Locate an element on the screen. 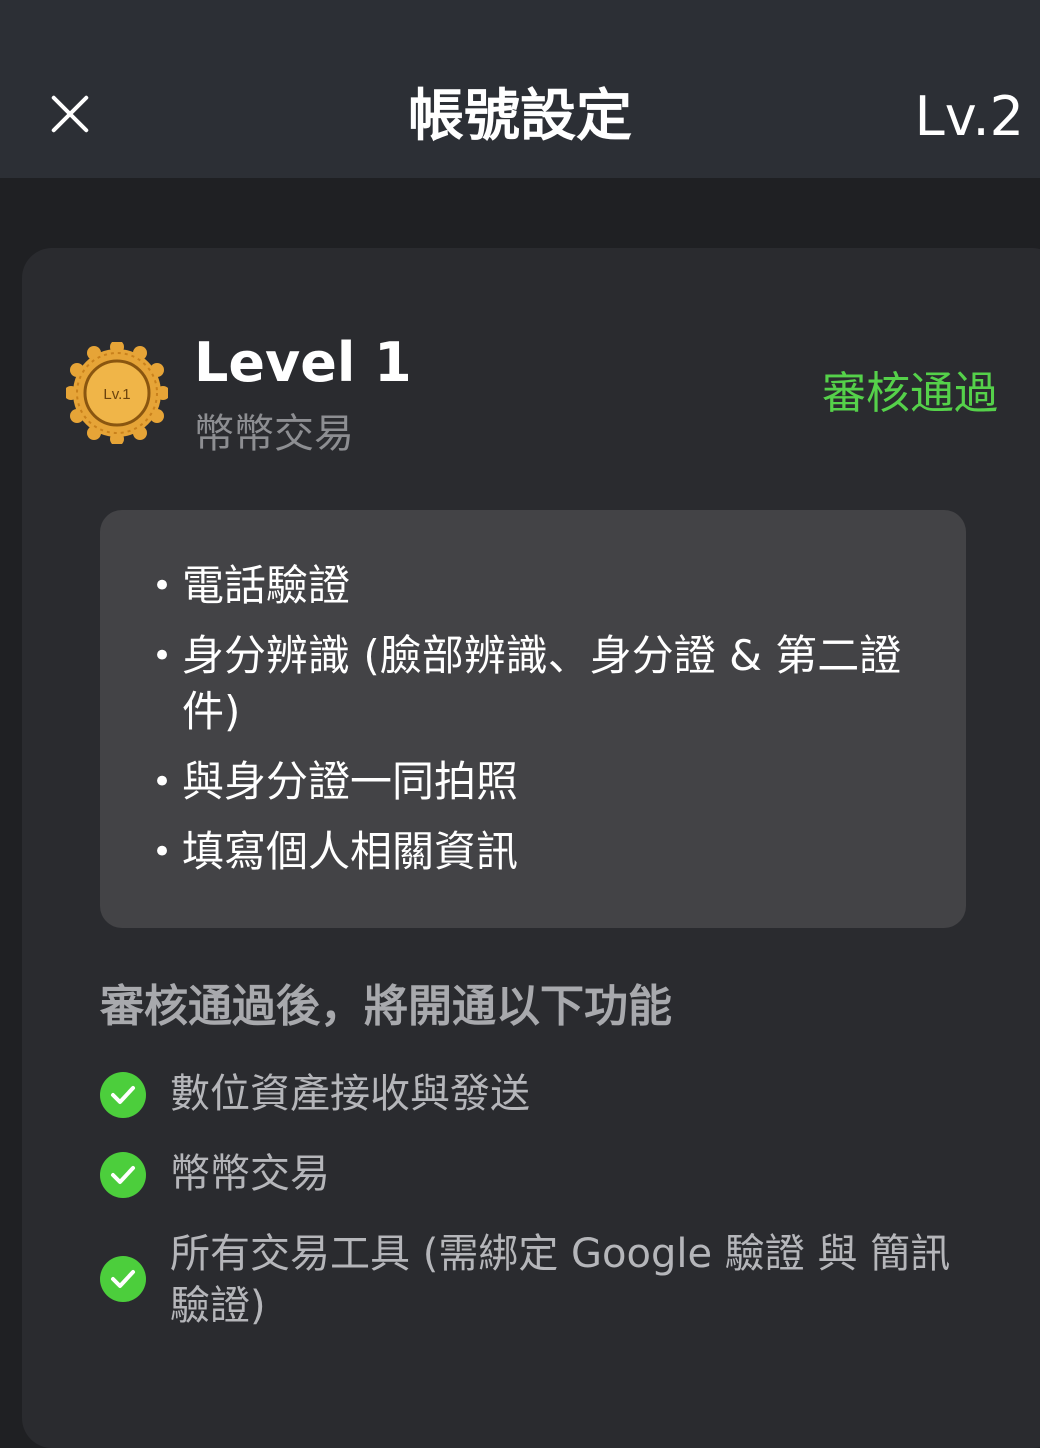 The height and width of the screenshot is (1448, 1040). level-badge-icon: Lv.1 is located at coordinates (117, 393).